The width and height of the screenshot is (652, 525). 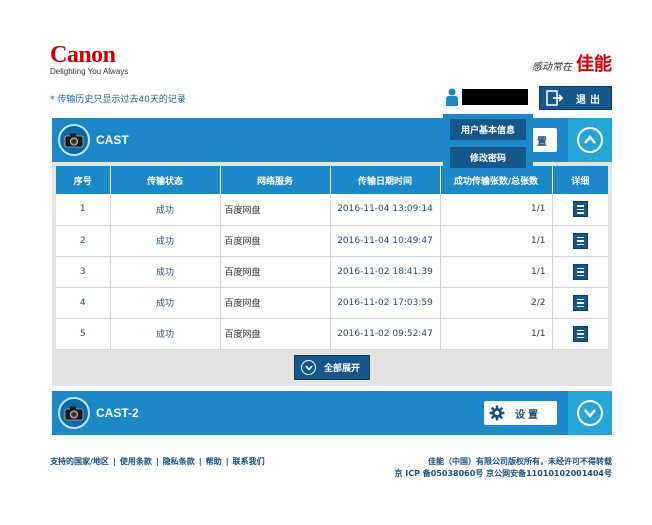 What do you see at coordinates (83, 180) in the screenshot?
I see `header-no: 序号` at bounding box center [83, 180].